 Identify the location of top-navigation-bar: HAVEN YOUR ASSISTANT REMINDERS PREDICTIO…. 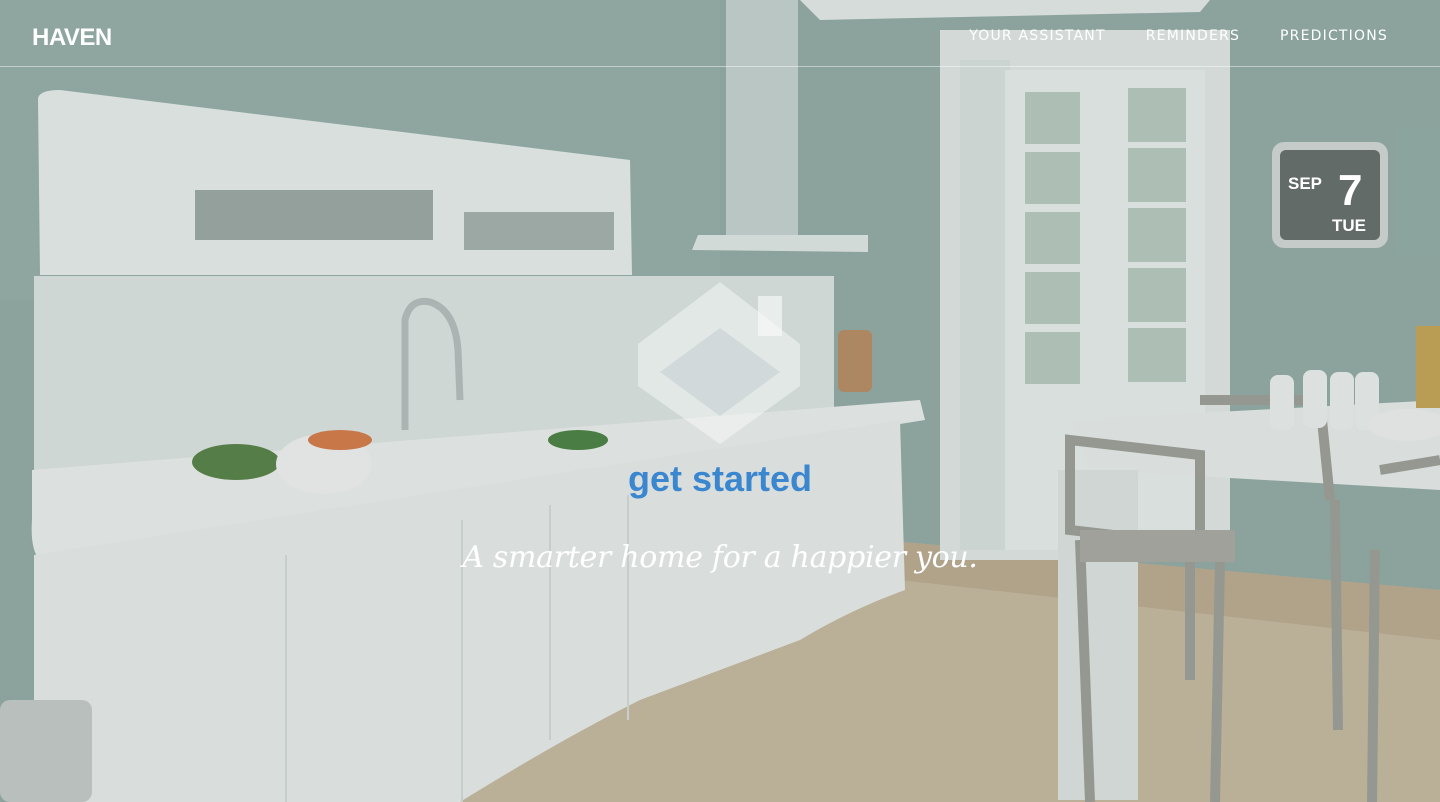
(720, 33).